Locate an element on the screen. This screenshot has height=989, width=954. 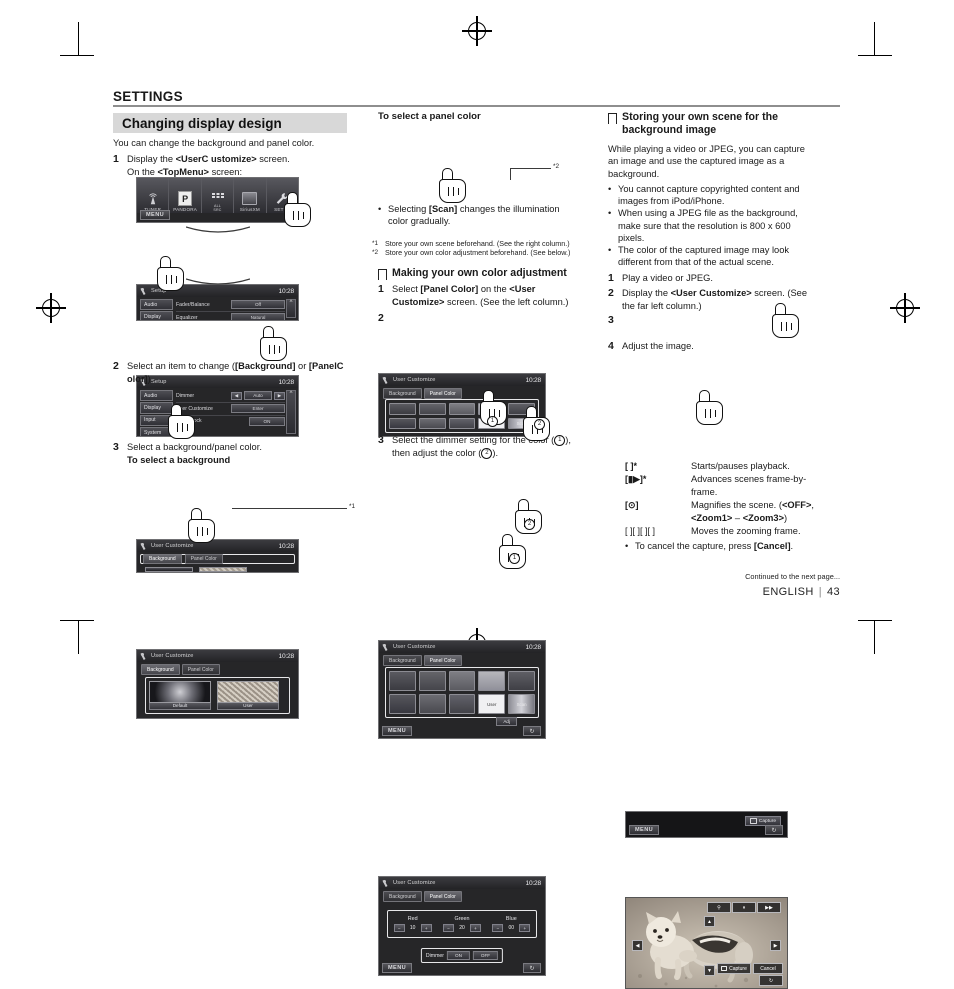
setup-tabs: Audio Display Input System is located at coordinates (156, 413).